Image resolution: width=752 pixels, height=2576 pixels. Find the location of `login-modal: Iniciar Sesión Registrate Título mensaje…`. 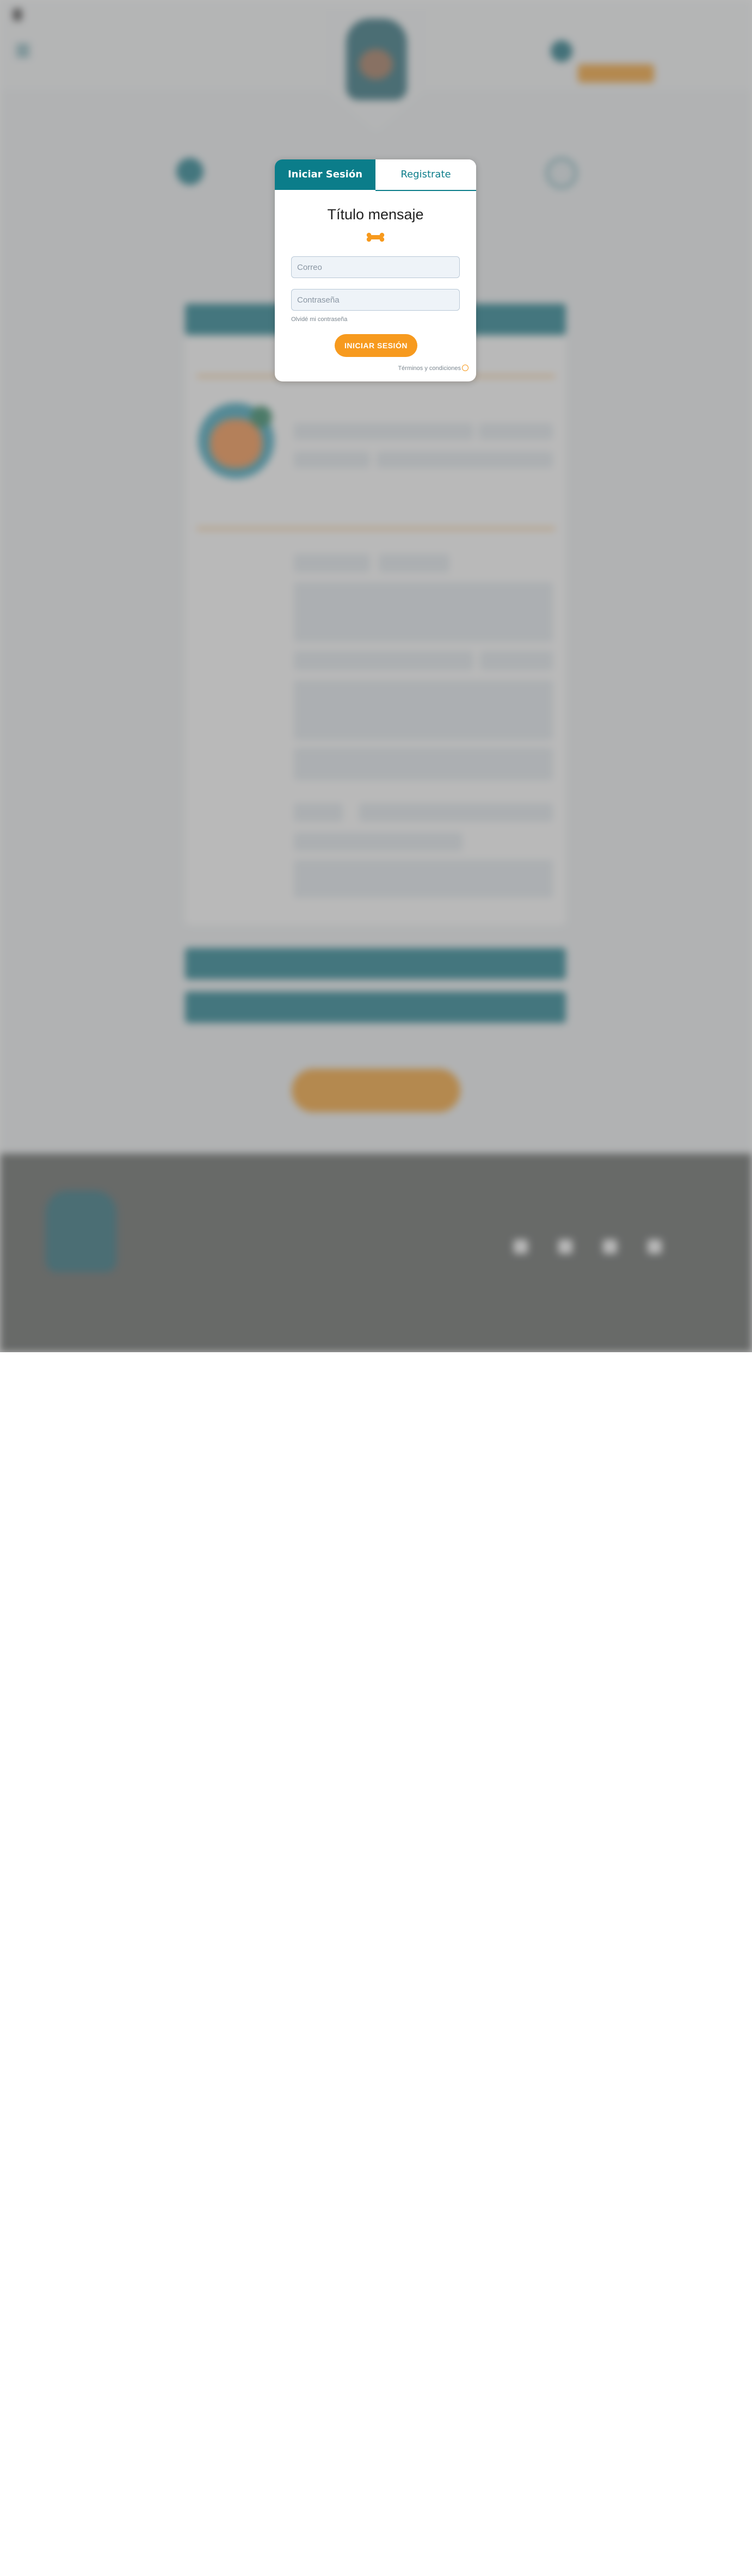

login-modal: Iniciar Sesión Registrate Título mensaje… is located at coordinates (376, 270).